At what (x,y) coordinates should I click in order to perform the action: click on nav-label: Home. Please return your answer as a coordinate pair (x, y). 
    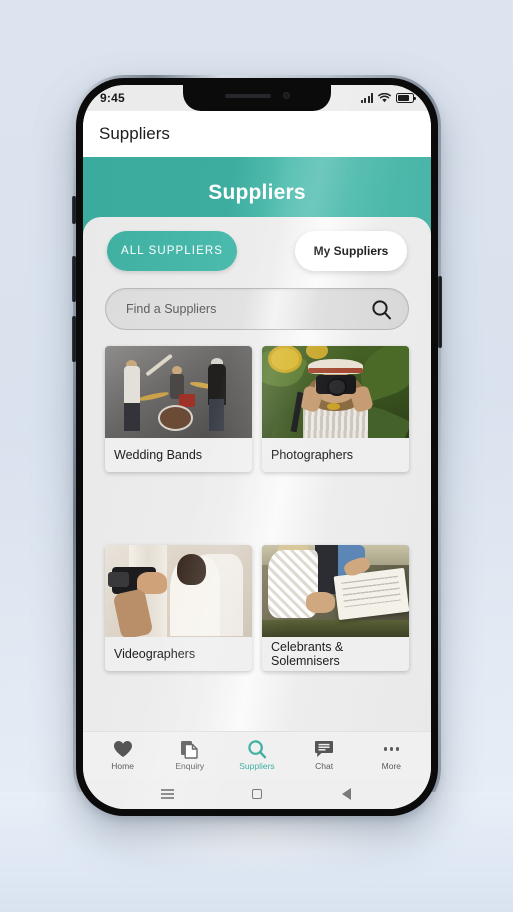
    Looking at the image, I should click on (122, 766).